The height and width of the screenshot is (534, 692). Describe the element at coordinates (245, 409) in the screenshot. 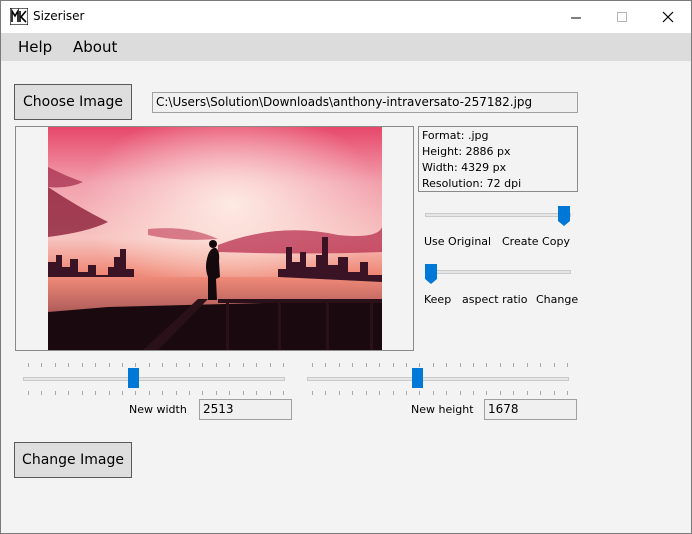

I see `new-width-input: 2513` at that location.